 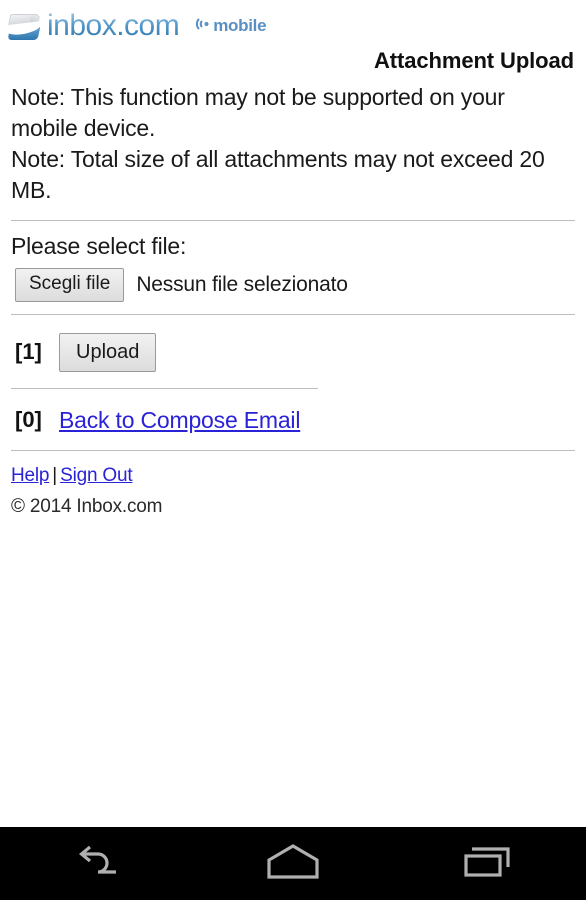 I want to click on page-footer: Help | Sign Out © 2014 Inbox.com, so click(x=293, y=484).